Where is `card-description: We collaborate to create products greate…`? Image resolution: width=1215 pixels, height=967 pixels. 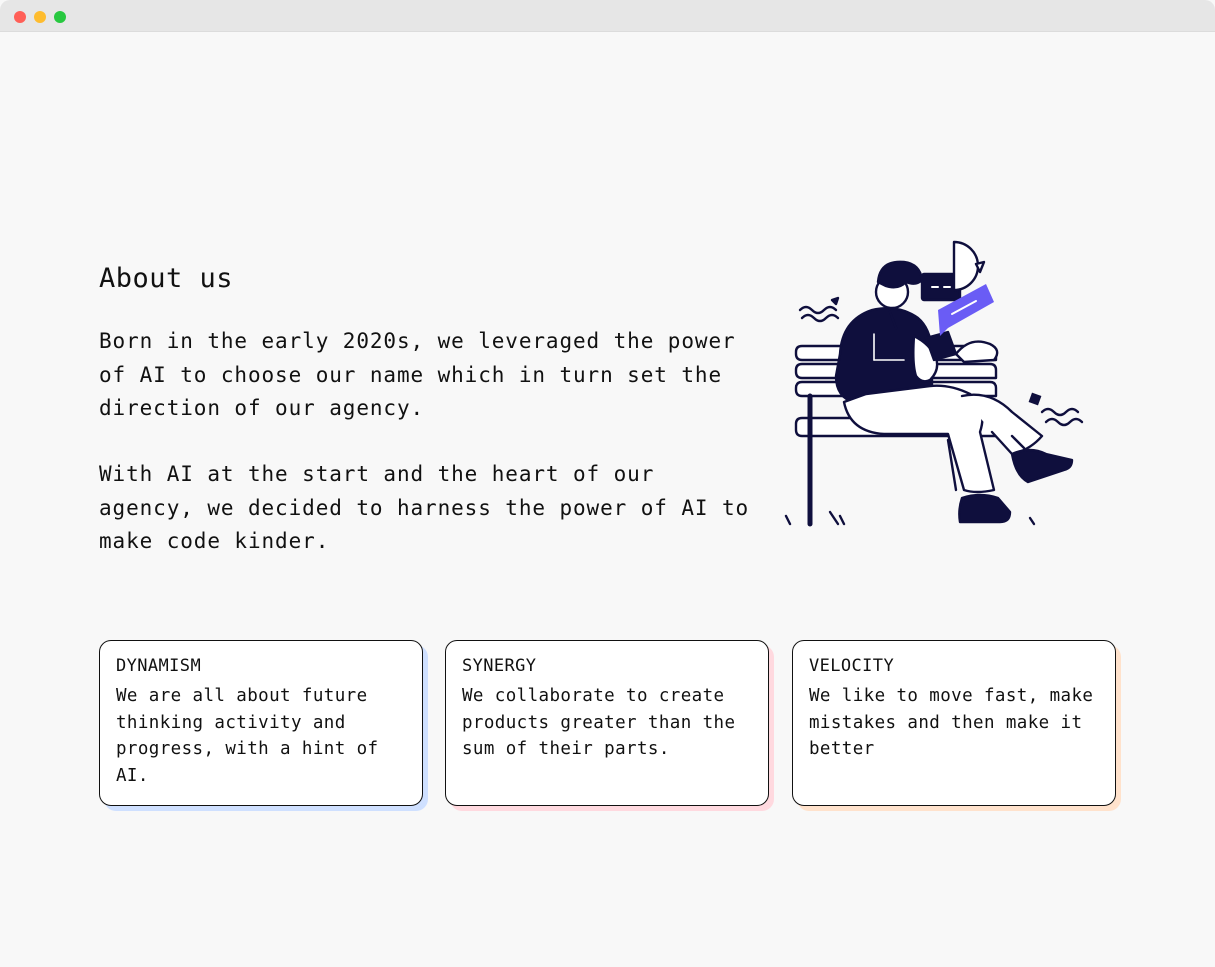 card-description: We collaborate to create products greate… is located at coordinates (599, 722).